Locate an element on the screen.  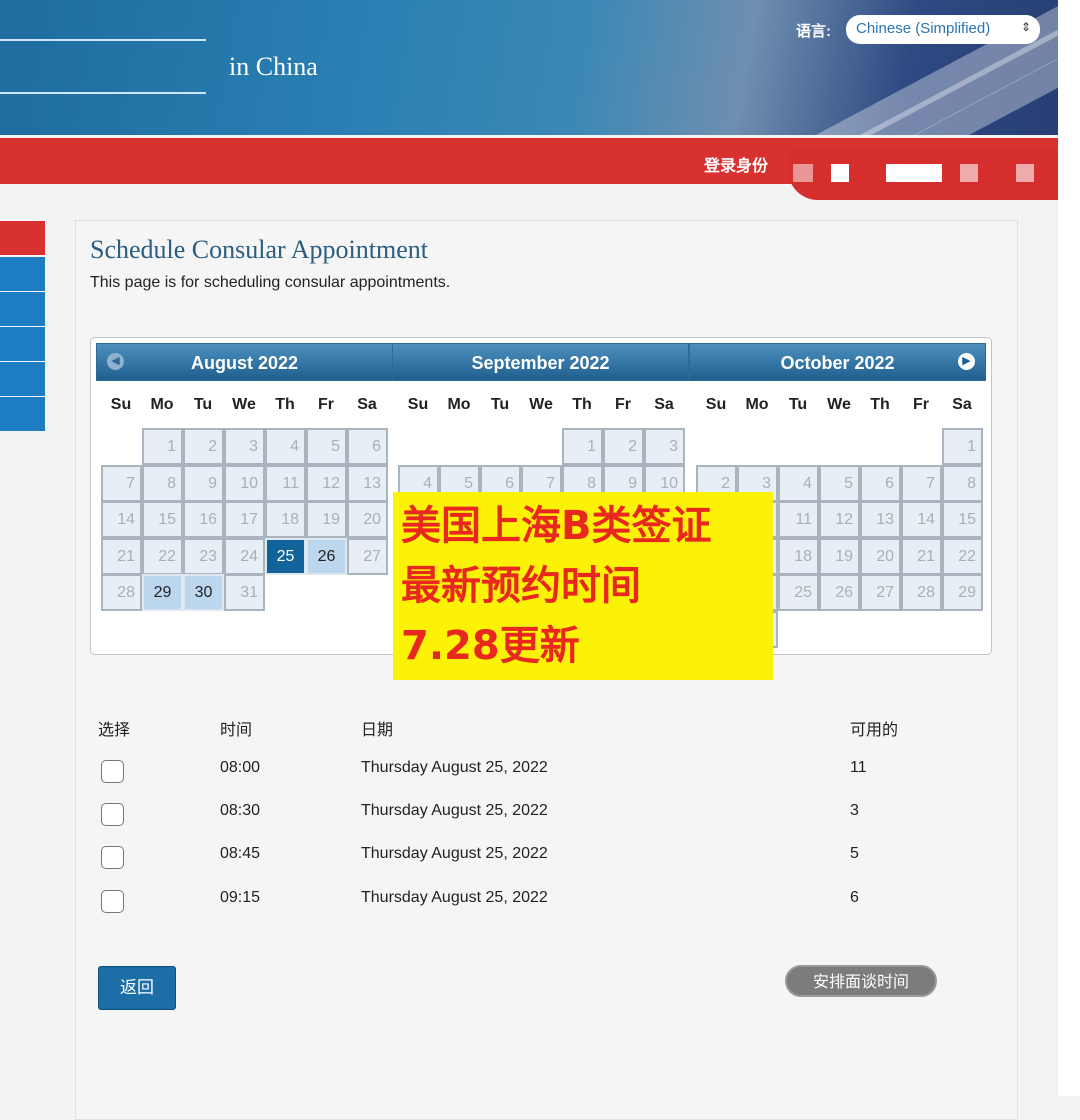
back-button: 返回 is located at coordinates (137, 988).